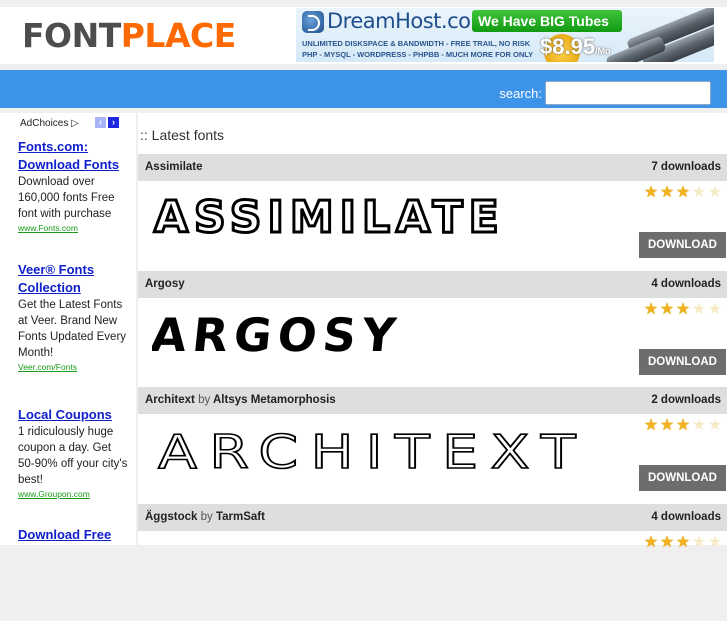  I want to click on font-header: Assimilate 7 downloads, so click(432, 167).